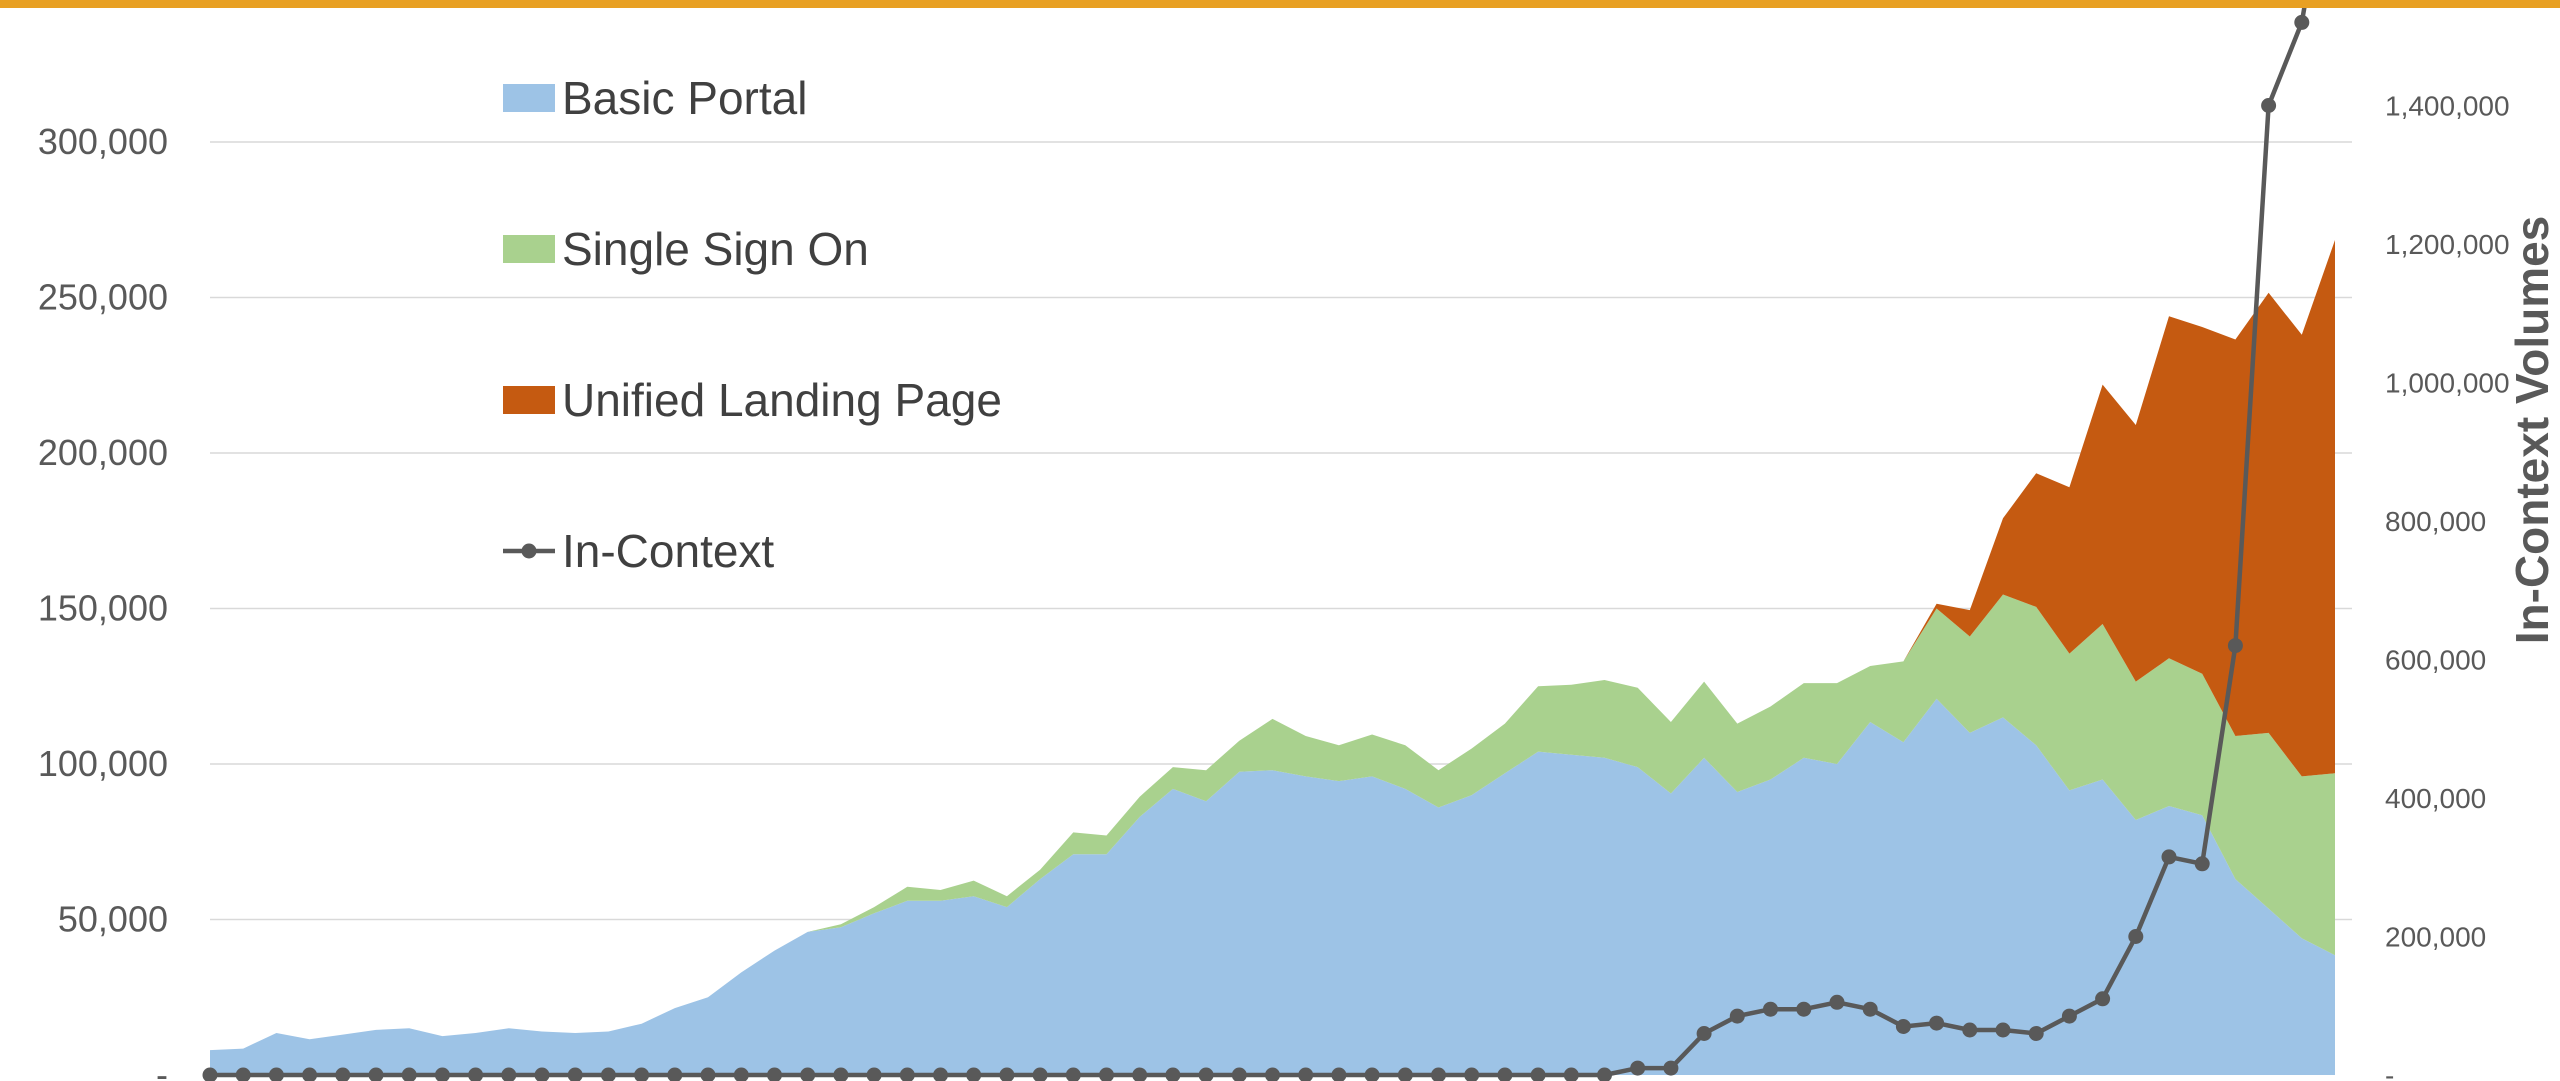 This screenshot has width=2560, height=1081. I want to click on y2-tick-label-3: 600,000, so click(2435, 660).